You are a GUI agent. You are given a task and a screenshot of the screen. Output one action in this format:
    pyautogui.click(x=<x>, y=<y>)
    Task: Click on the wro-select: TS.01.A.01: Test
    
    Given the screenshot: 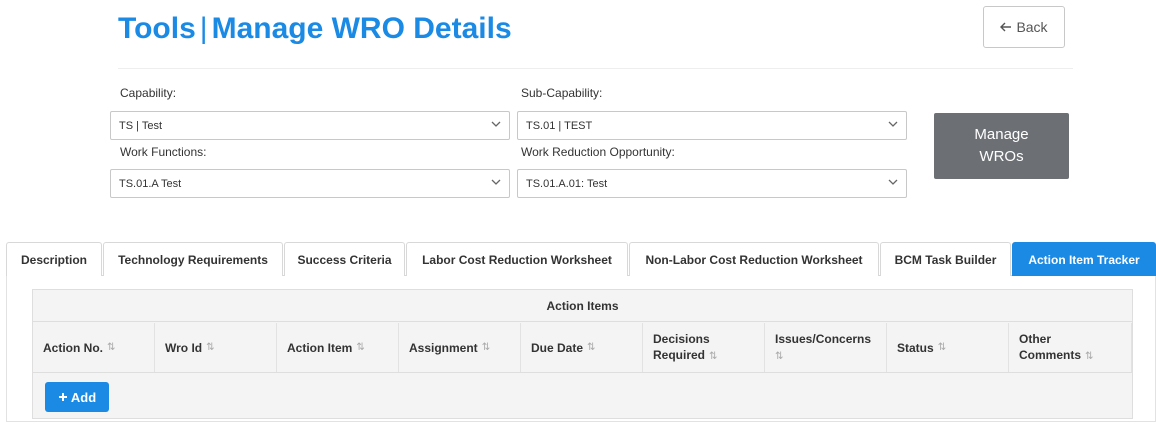 What is the action you would take?
    pyautogui.click(x=712, y=183)
    